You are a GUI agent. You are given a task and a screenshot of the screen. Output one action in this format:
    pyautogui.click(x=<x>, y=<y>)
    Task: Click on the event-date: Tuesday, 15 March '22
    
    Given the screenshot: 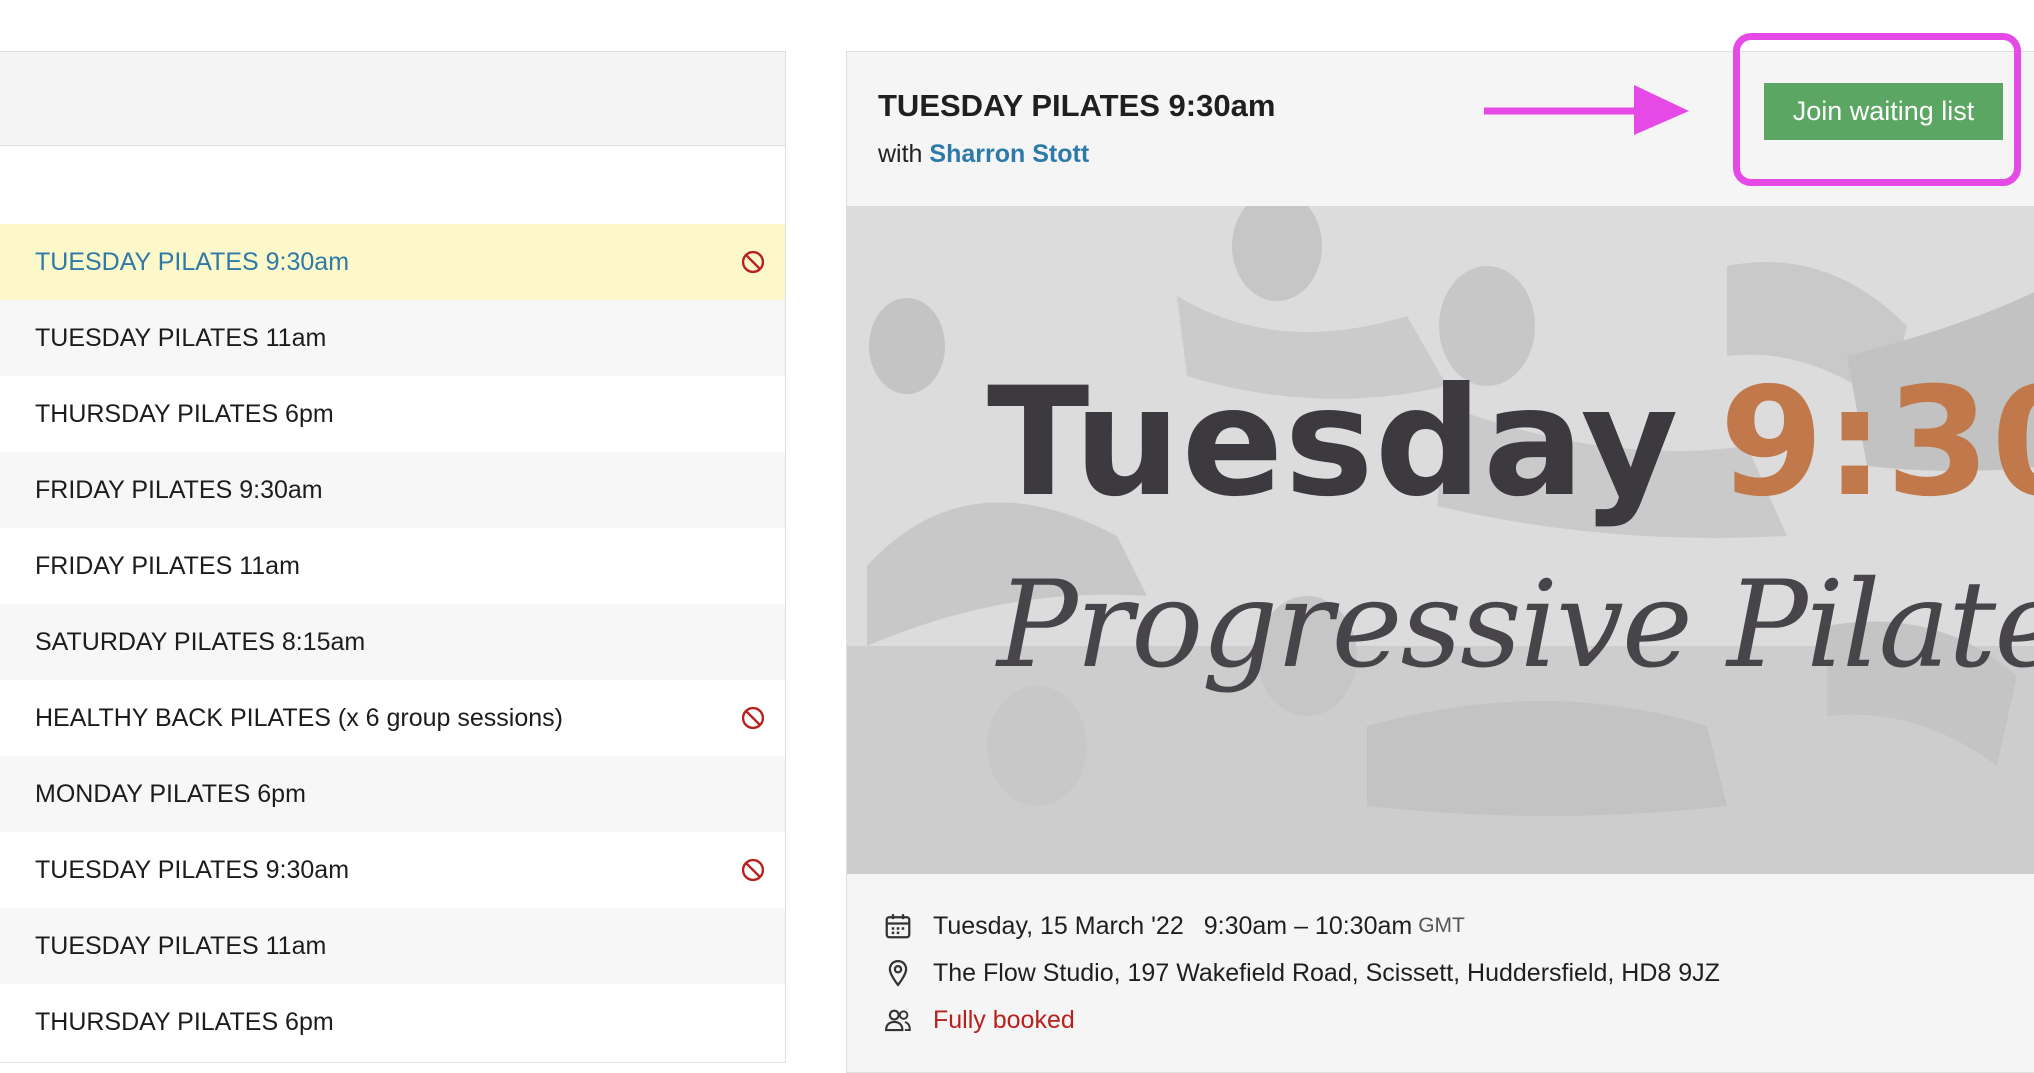 What is the action you would take?
    pyautogui.click(x=1058, y=925)
    